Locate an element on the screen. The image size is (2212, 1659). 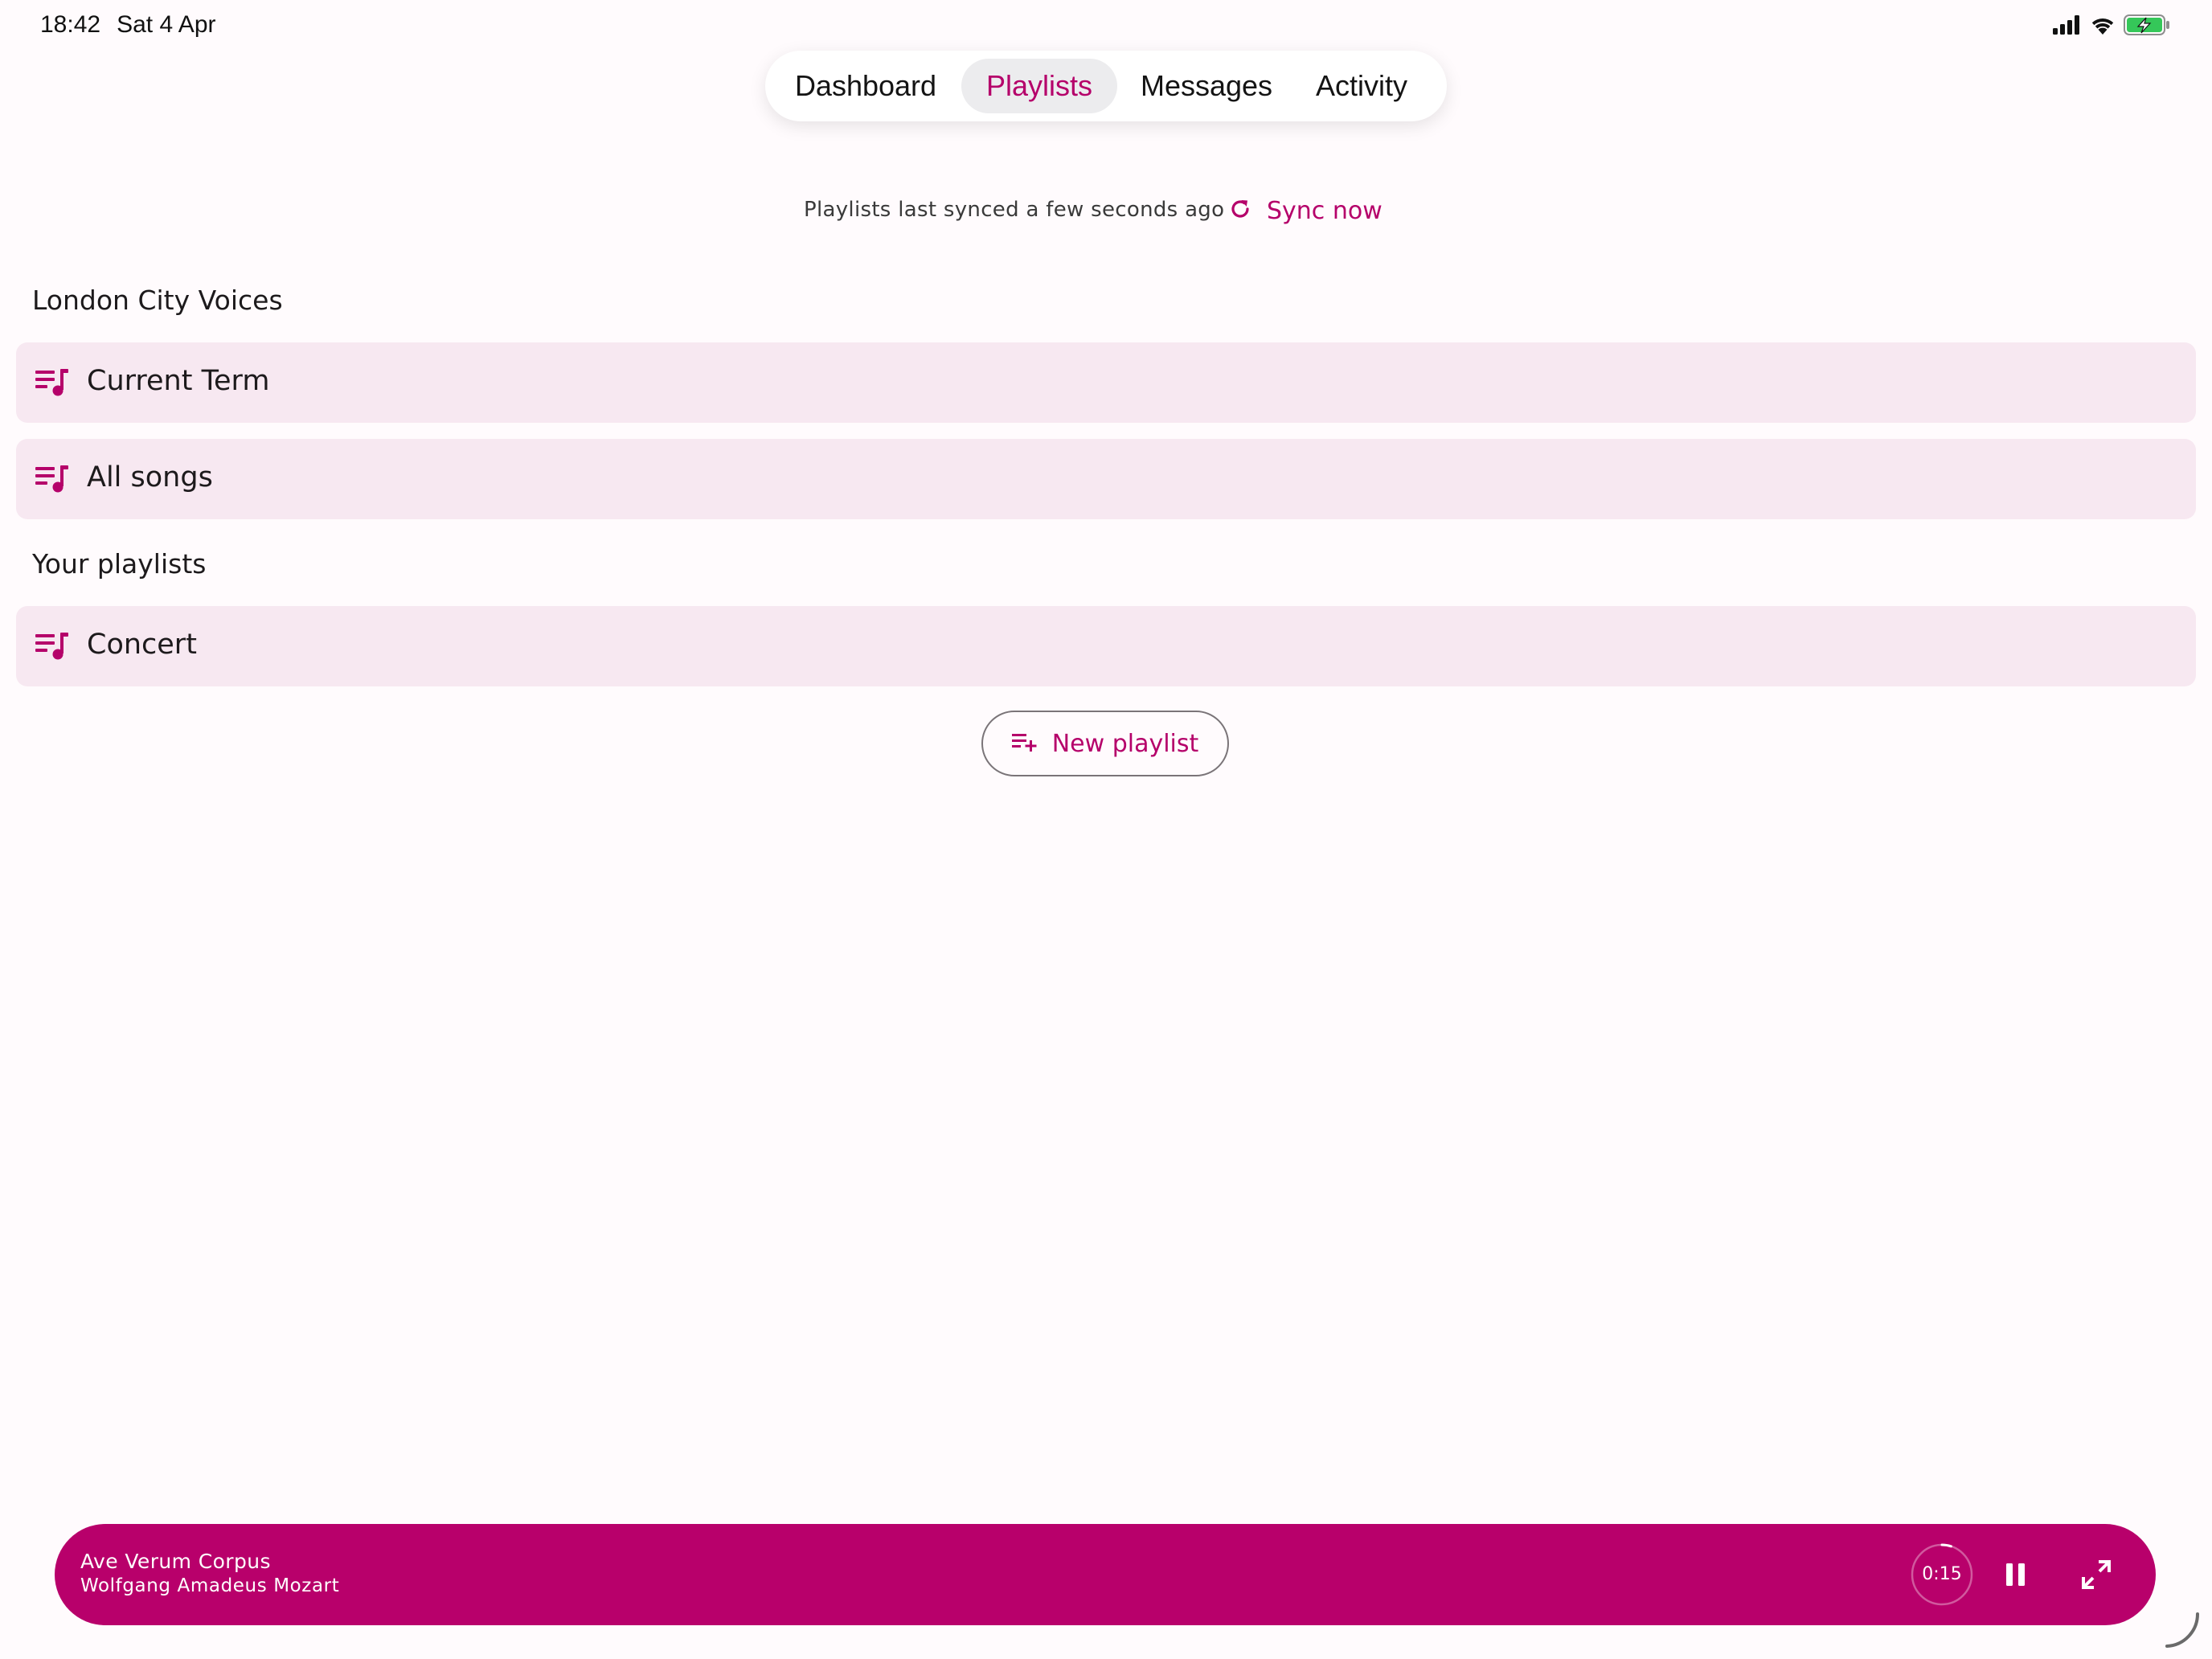
playback-progress-ring: 0:15 is located at coordinates (1942, 1574).